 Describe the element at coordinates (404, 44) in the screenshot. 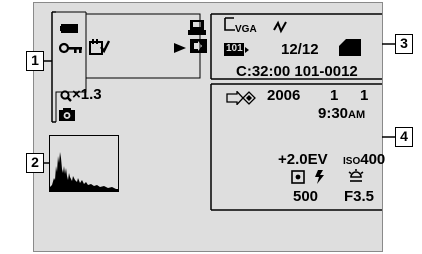

I see `callout-3: 3` at that location.